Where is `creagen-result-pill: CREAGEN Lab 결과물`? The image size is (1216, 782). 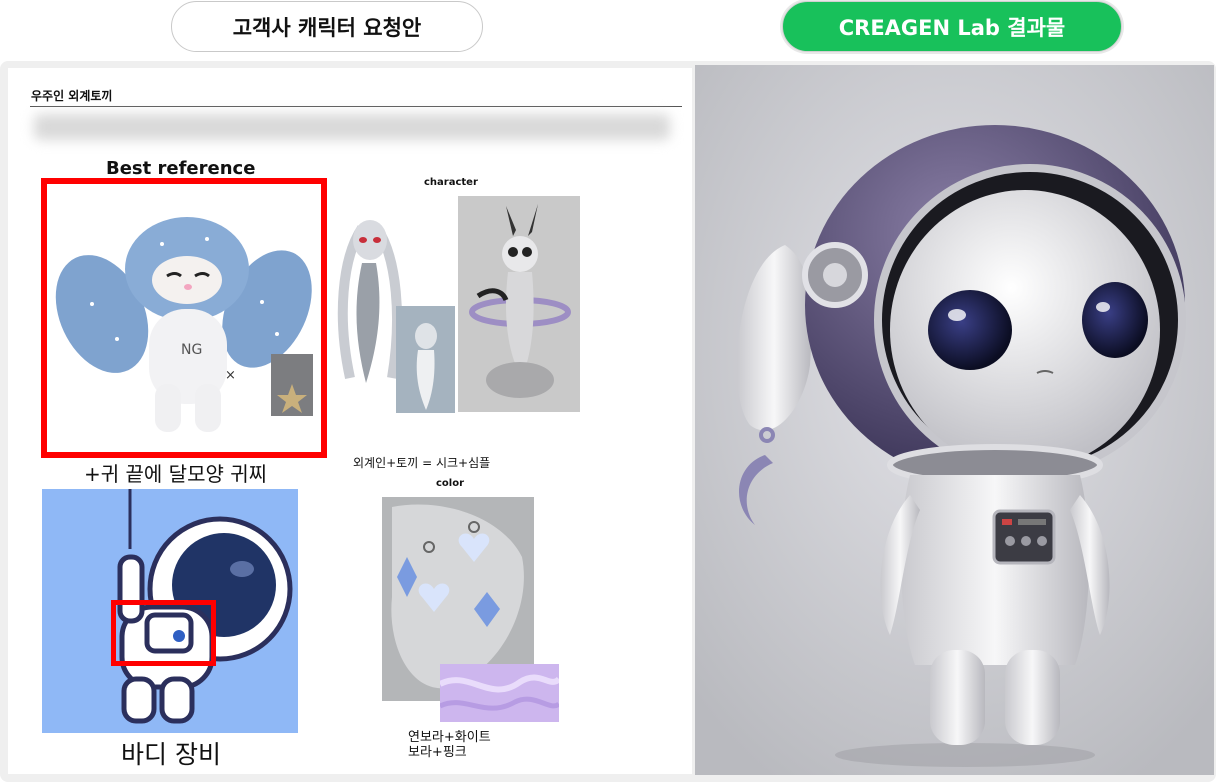
creagen-result-pill: CREAGEN Lab 결과물 is located at coordinates (952, 26).